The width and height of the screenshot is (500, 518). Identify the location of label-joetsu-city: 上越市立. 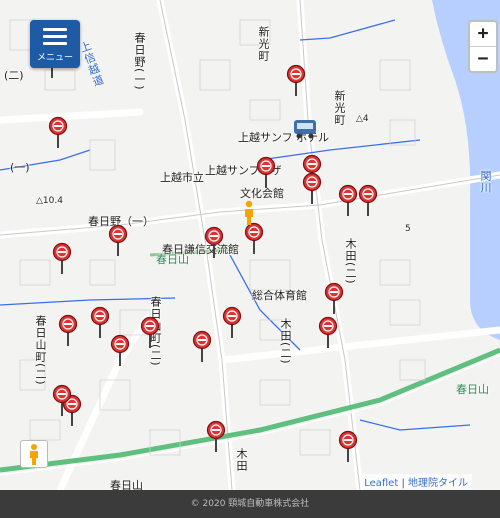
(182, 177).